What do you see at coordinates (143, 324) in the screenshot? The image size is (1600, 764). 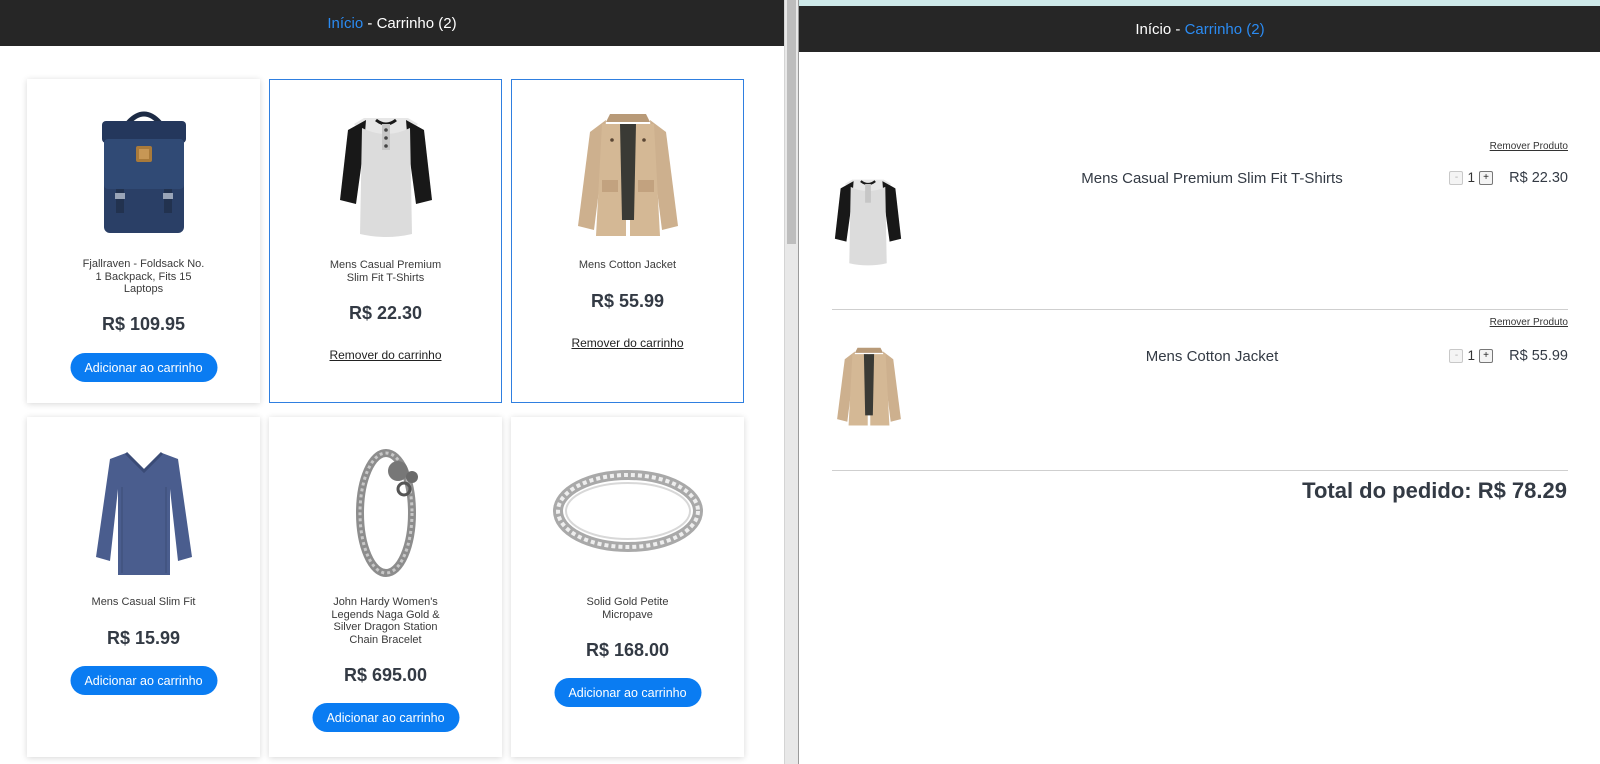 I see `product-price: R$ 109.95` at bounding box center [143, 324].